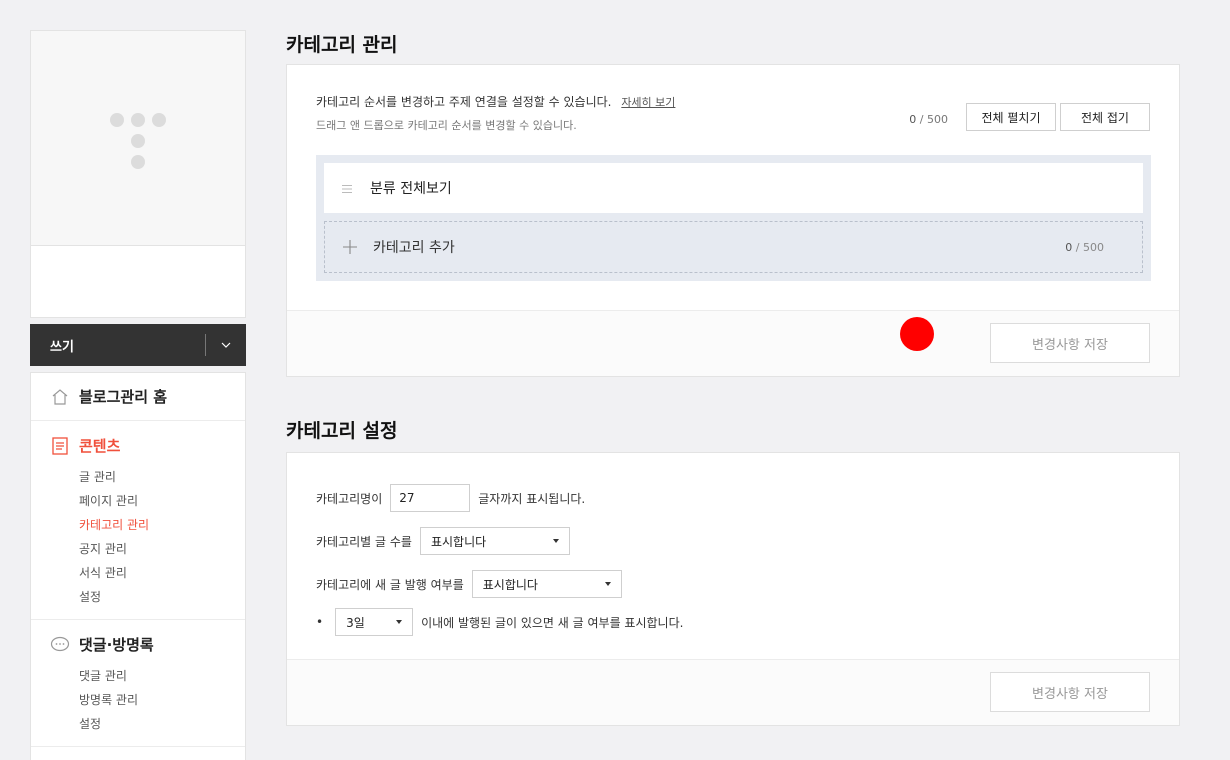 The image size is (1230, 760). Describe the element at coordinates (390, 584) in the screenshot. I see `new-post-label: 카테고리에 새 글 발행 여부를` at that location.